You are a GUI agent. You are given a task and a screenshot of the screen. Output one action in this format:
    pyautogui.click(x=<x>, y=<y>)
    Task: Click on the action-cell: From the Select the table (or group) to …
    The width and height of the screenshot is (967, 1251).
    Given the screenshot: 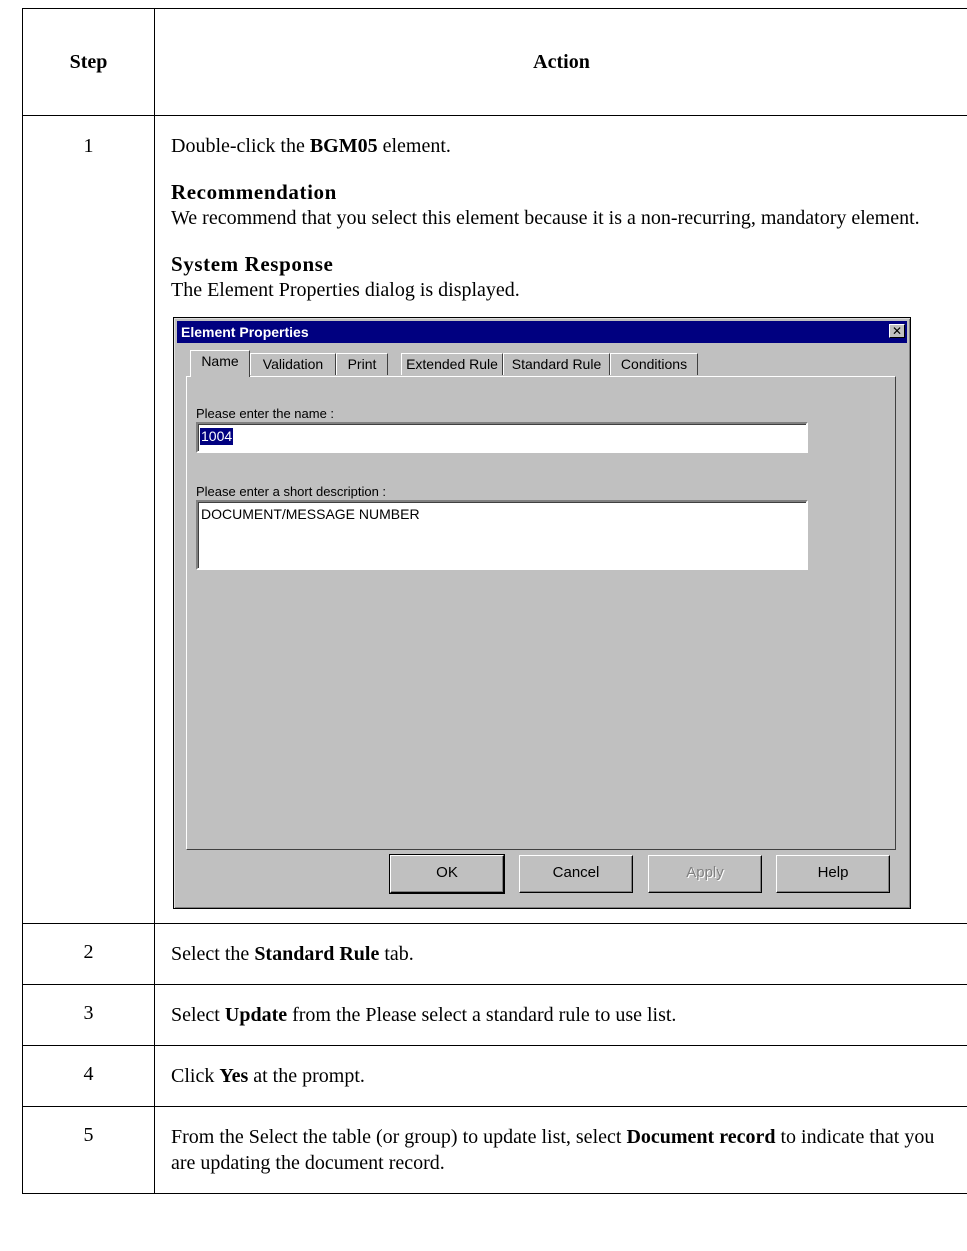 What is the action you would take?
    pyautogui.click(x=560, y=1150)
    